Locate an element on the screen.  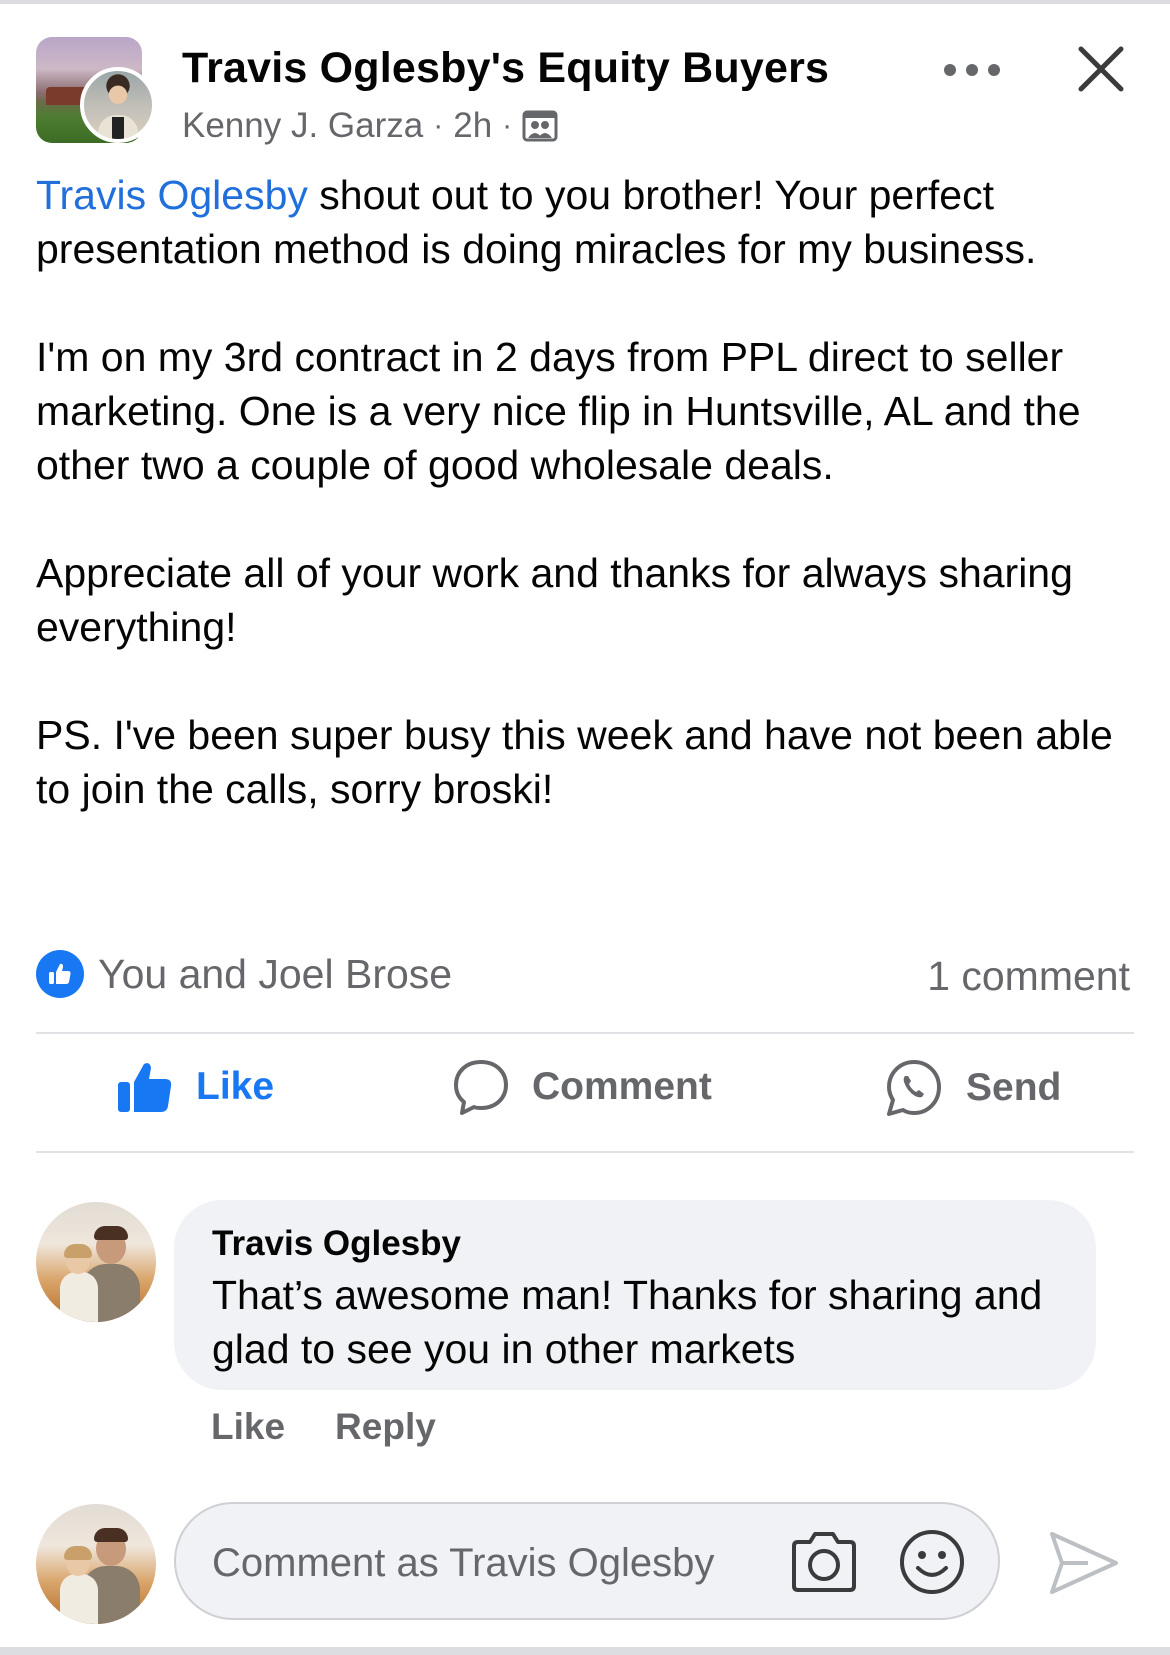
post-time: 2h is located at coordinates (472, 126).